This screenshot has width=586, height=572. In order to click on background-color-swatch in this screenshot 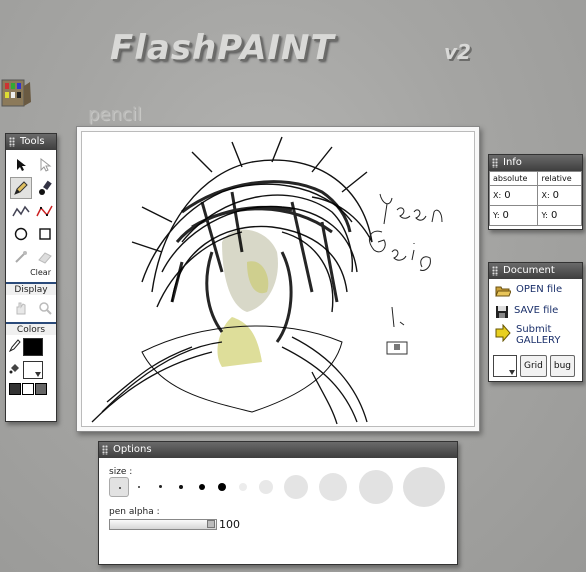, I will do `click(505, 366)`.